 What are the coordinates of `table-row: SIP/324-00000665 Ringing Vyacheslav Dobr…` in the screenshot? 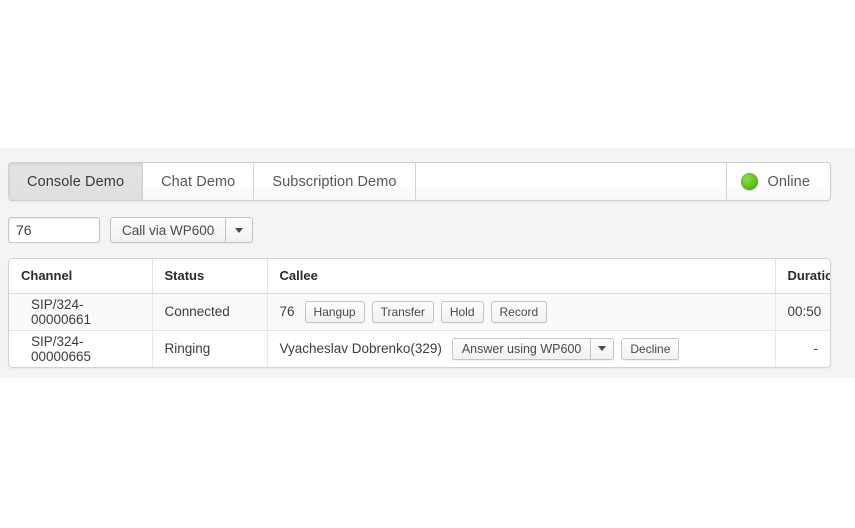 It's located at (419, 348).